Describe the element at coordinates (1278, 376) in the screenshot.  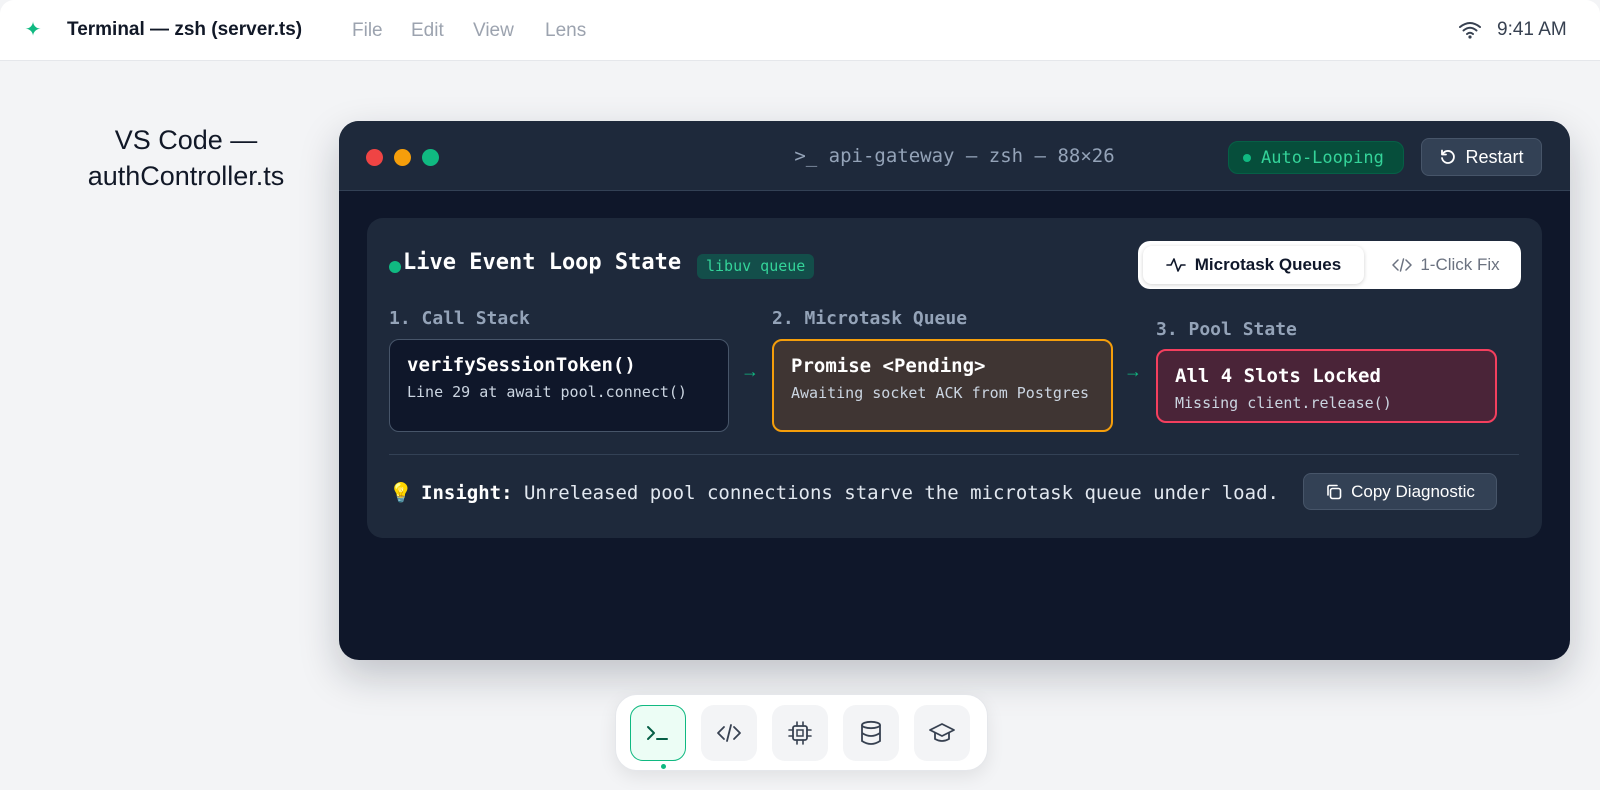
I see `pool-state-title: All 4 Slots Locked` at that location.